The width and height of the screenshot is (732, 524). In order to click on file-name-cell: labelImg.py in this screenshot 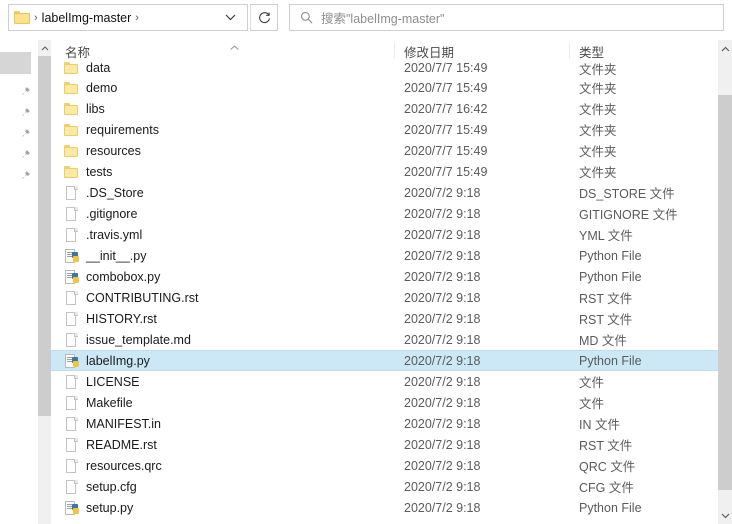, I will do `click(106, 361)`.